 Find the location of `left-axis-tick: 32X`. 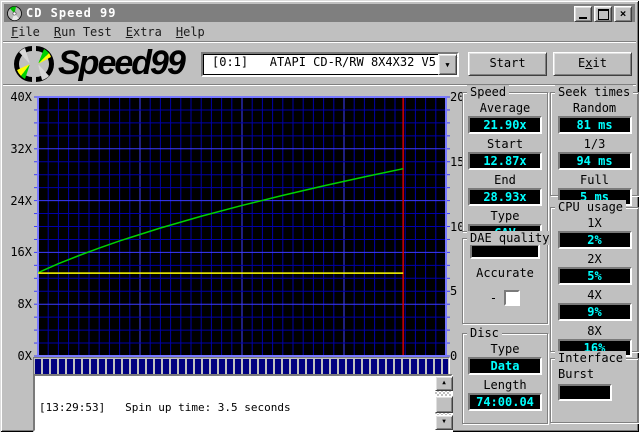

left-axis-tick: 32X is located at coordinates (21, 148).